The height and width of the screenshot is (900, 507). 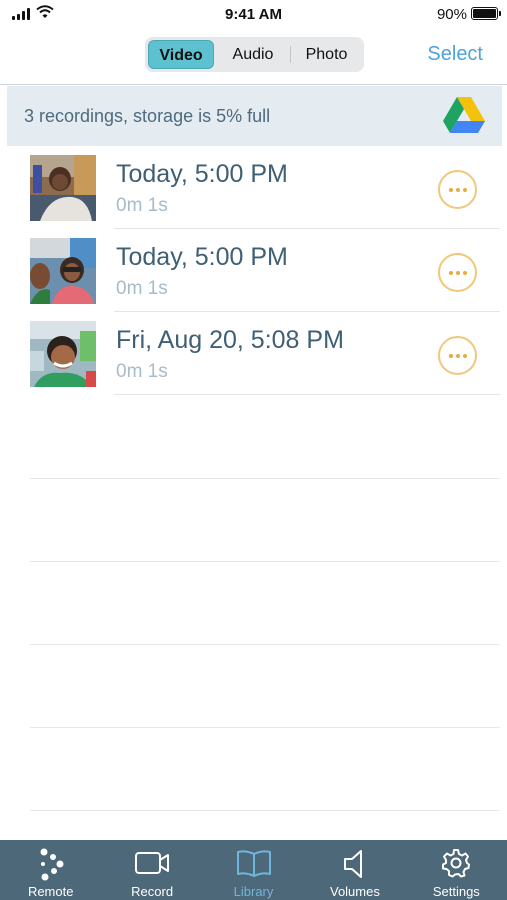 I want to click on tab-record-label: Record, so click(x=152, y=891).